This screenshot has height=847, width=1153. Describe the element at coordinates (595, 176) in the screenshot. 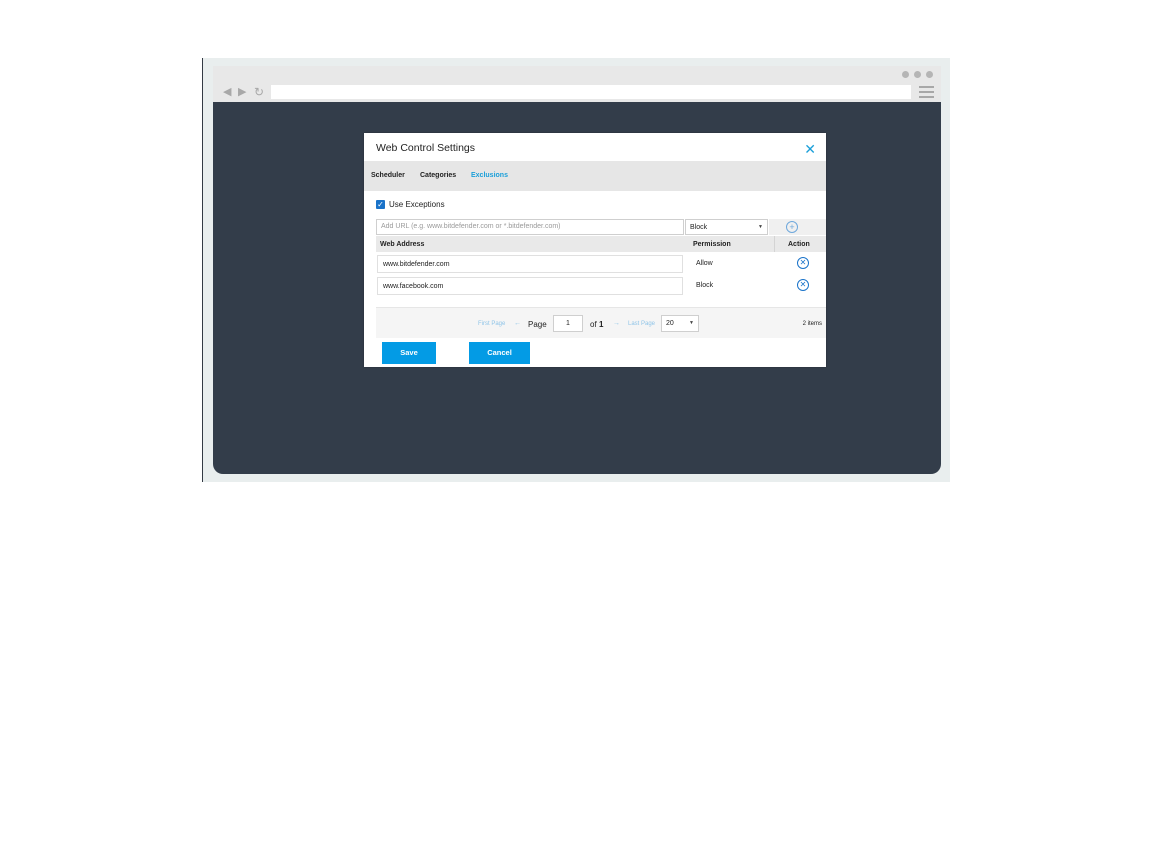

I see `tab-bar: Scheduler Categories Exclusions` at that location.